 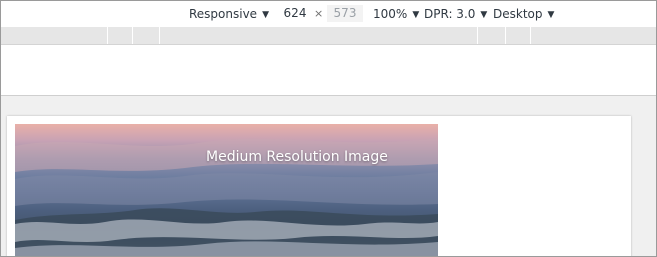 What do you see at coordinates (295, 13) in the screenshot?
I see `width-input: 624` at bounding box center [295, 13].